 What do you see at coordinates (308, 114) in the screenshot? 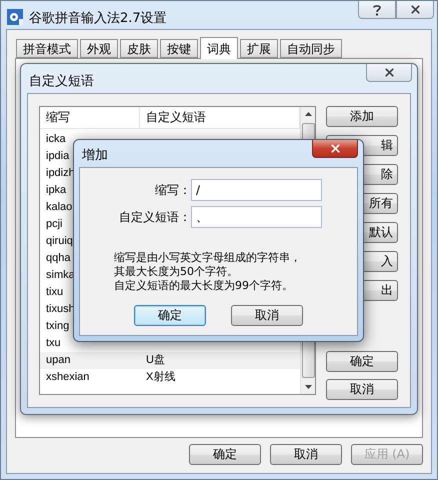
I see `scroll-up-icon` at bounding box center [308, 114].